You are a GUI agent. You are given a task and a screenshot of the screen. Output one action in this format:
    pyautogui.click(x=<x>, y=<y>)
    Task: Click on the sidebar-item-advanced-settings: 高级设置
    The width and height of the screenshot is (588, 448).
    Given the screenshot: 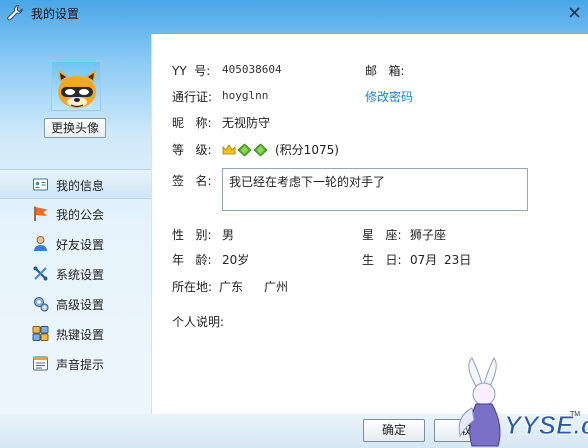 What is the action you would take?
    pyautogui.click(x=75, y=304)
    